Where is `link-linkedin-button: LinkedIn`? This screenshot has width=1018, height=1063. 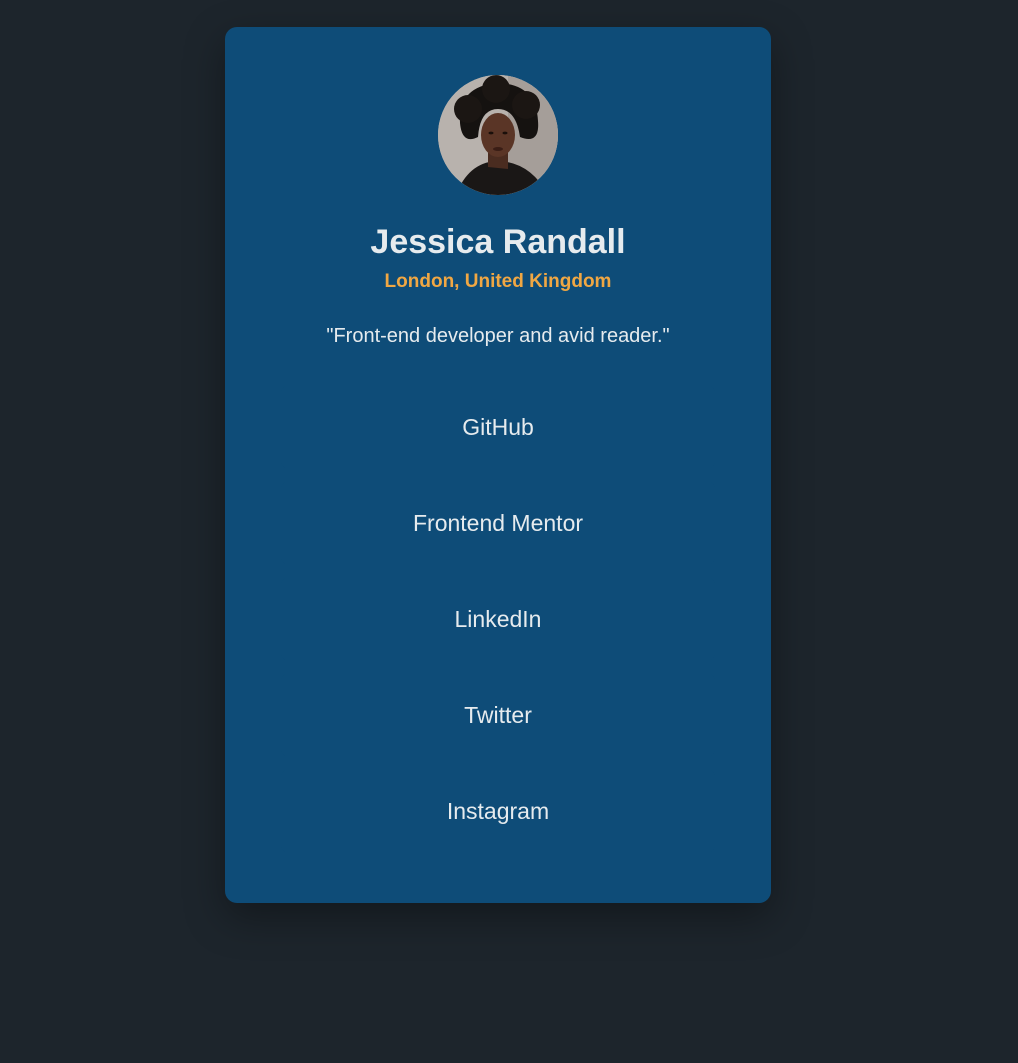 link-linkedin-button: LinkedIn is located at coordinates (498, 619).